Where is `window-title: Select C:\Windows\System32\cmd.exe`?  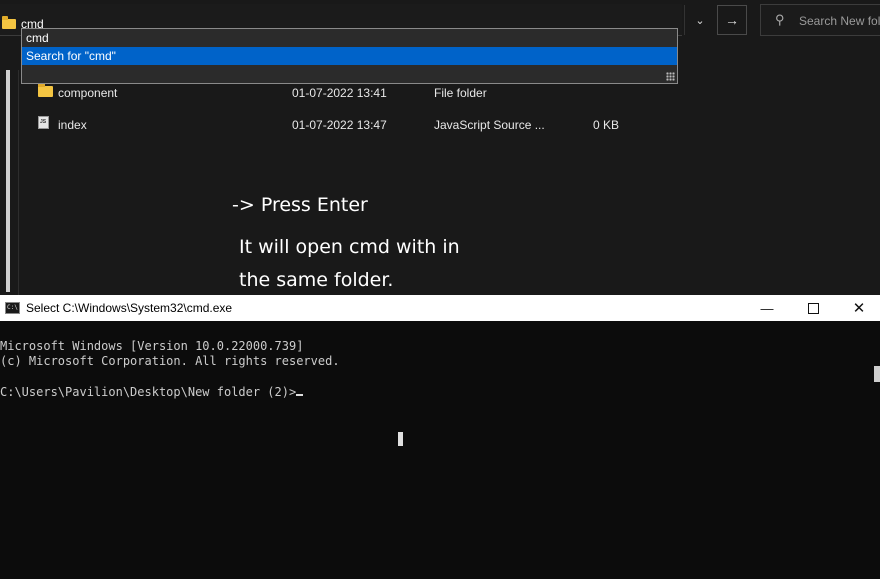
window-title: Select C:\Windows\System32\cmd.exe is located at coordinates (129, 308).